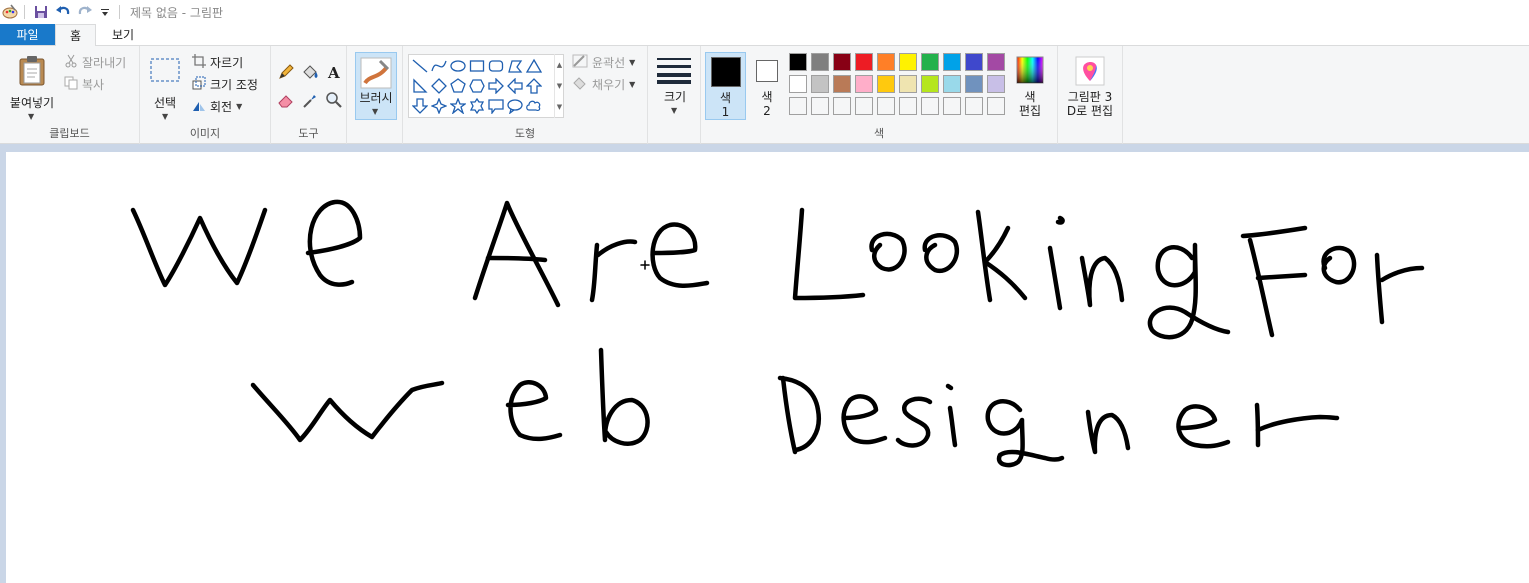  I want to click on pentagon-shape-icon, so click(458, 86).